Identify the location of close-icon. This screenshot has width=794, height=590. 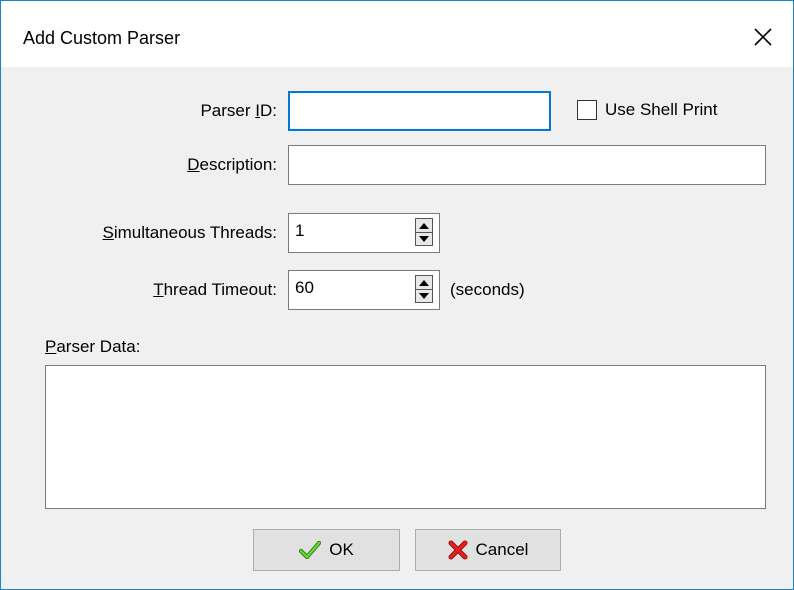
(763, 37).